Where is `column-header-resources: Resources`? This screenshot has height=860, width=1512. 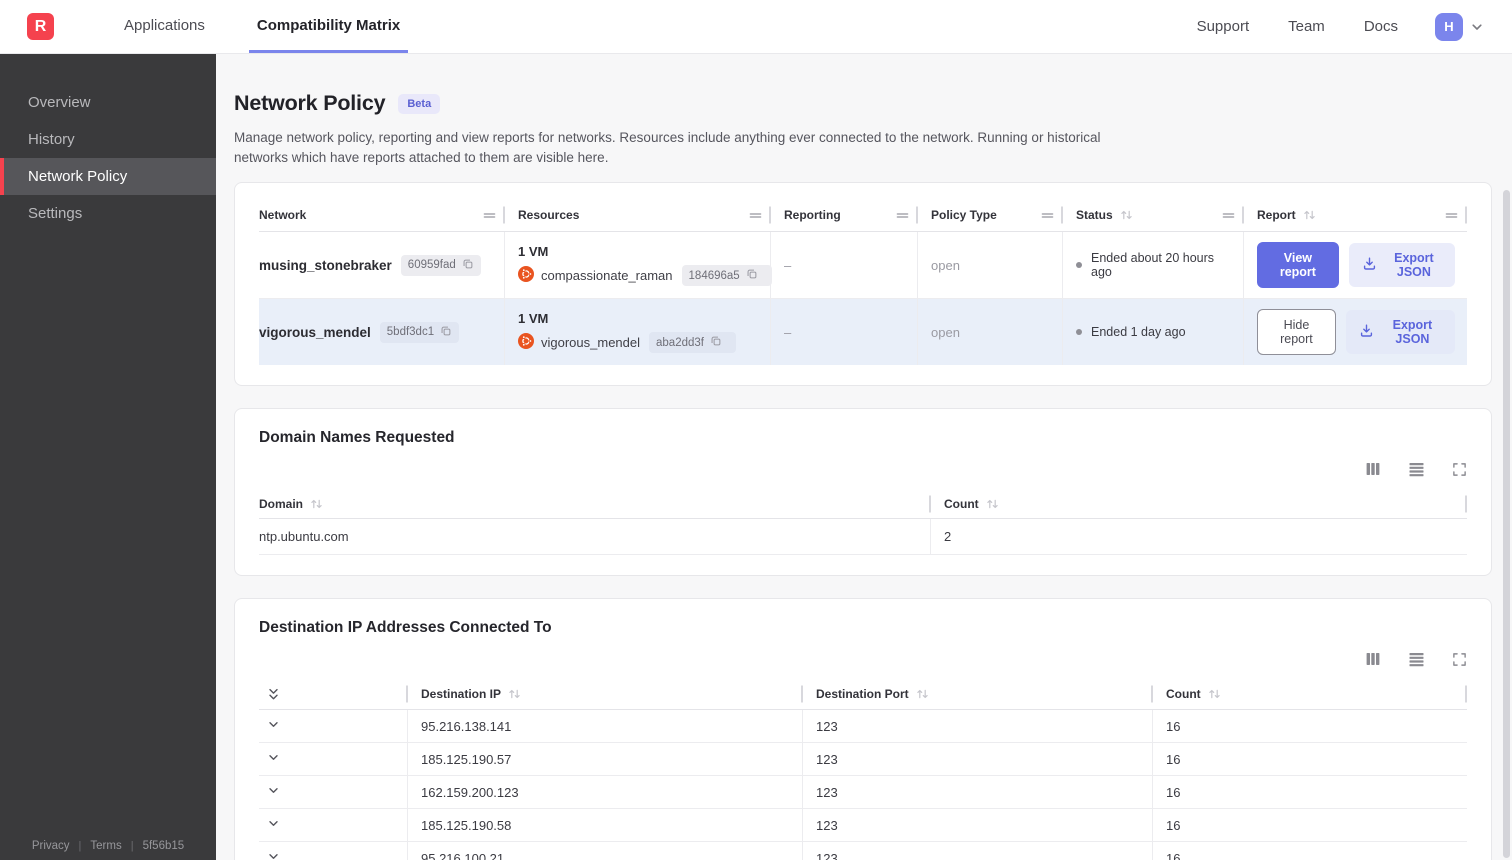
column-header-resources: Resources is located at coordinates (638, 215).